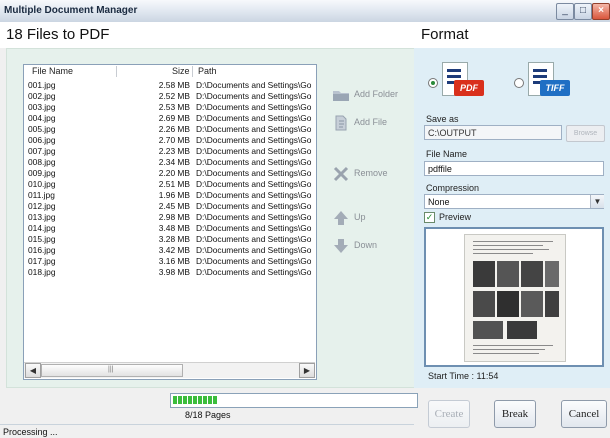  Describe the element at coordinates (42, 239) in the screenshot. I see `file-name-cell: 015.jpg` at that location.